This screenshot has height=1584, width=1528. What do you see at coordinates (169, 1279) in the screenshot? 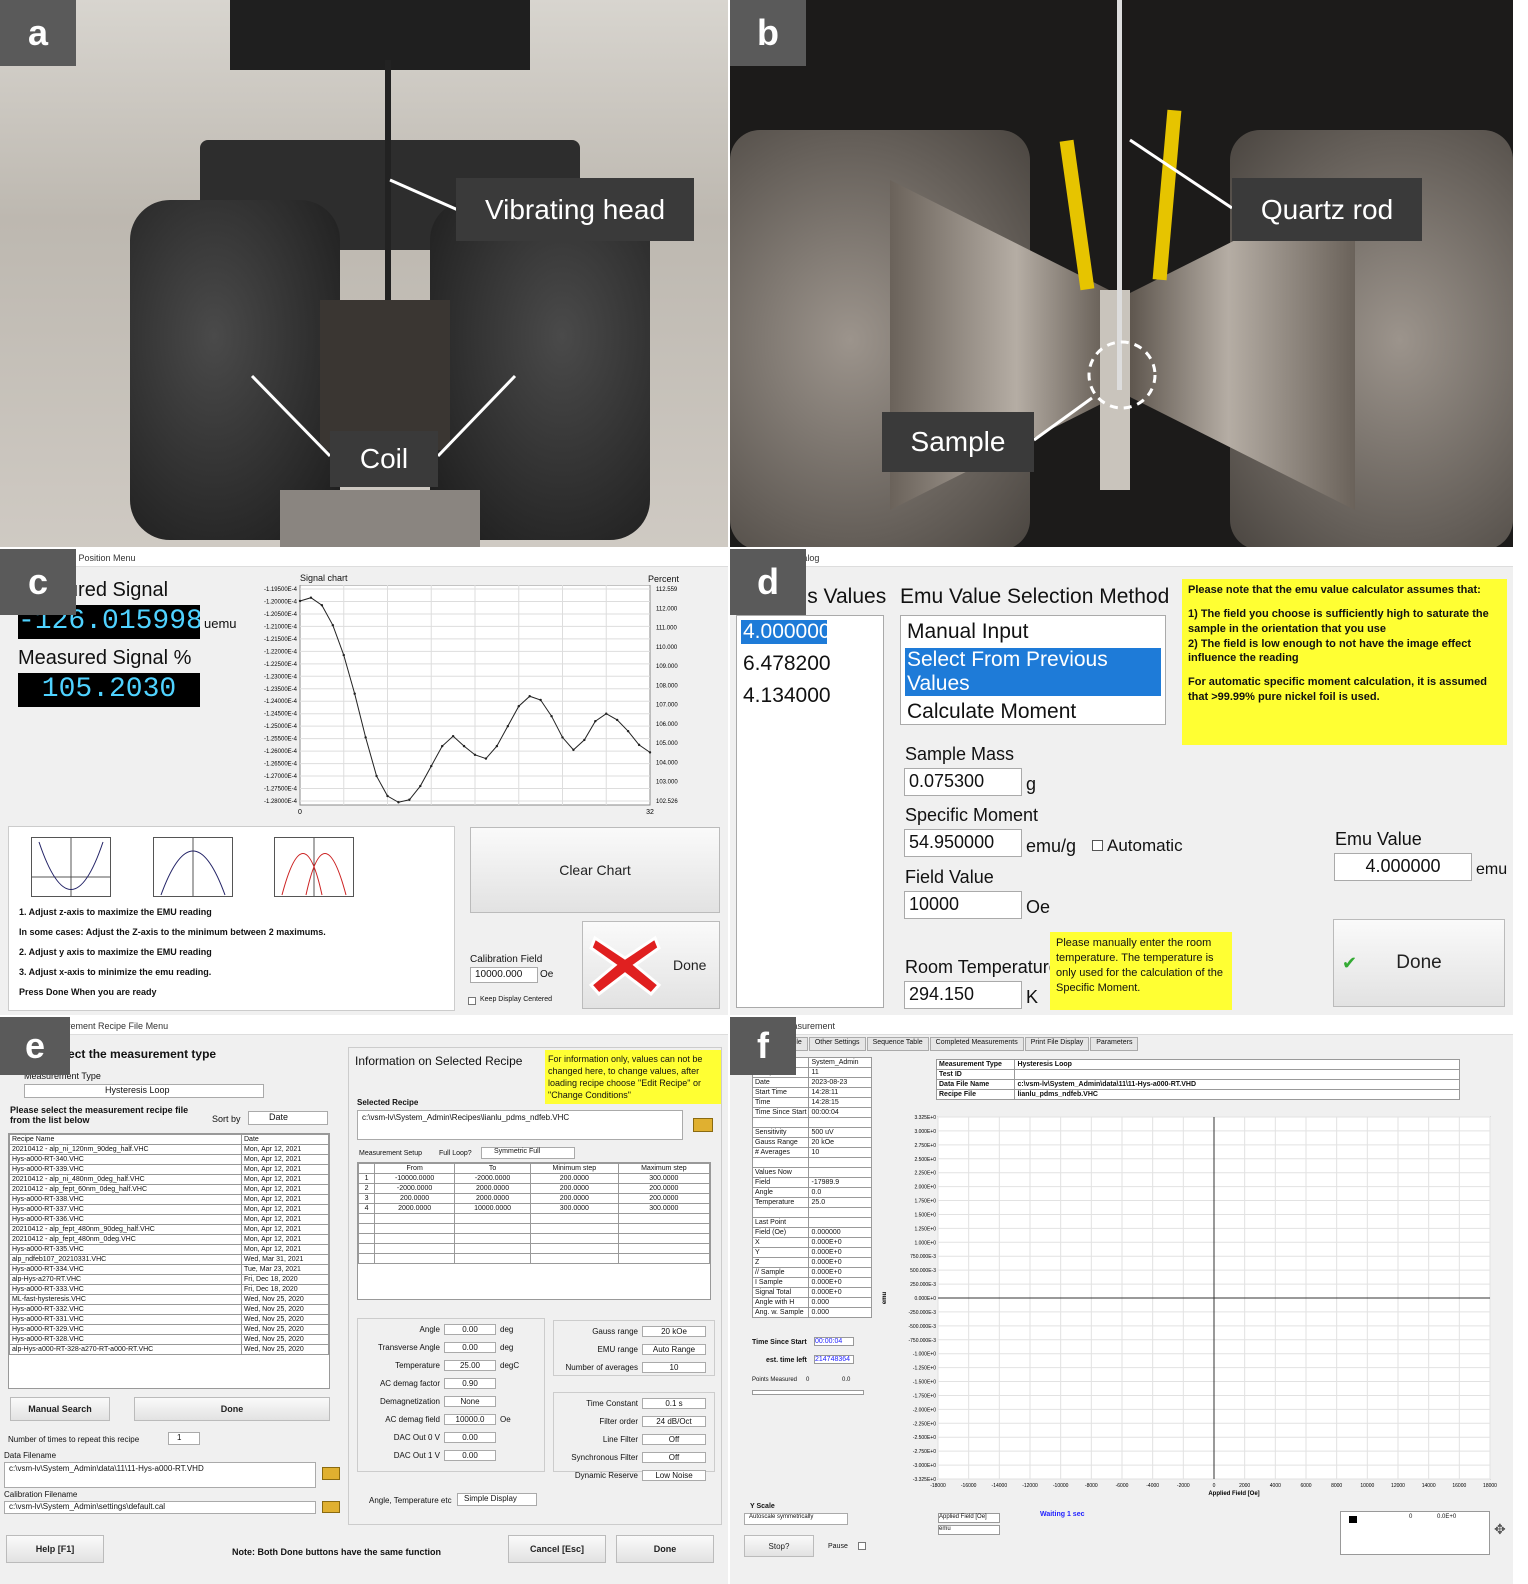
I see `table-row: alp-Hys-a270-RT.VHC Fri, Dec 18, 2020` at bounding box center [169, 1279].